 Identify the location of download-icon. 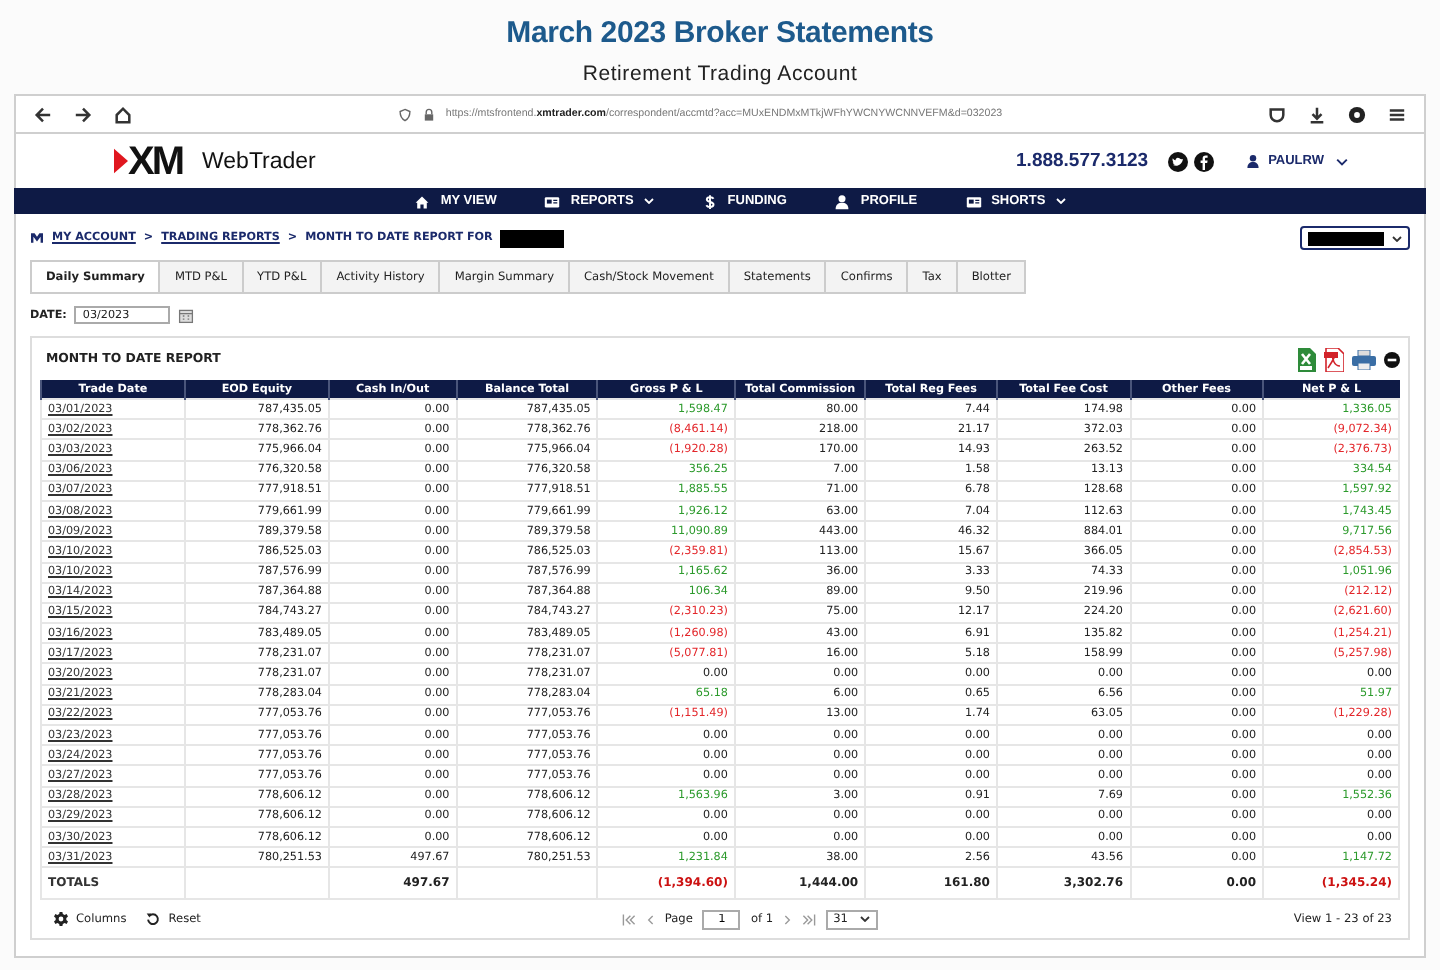
(1317, 114).